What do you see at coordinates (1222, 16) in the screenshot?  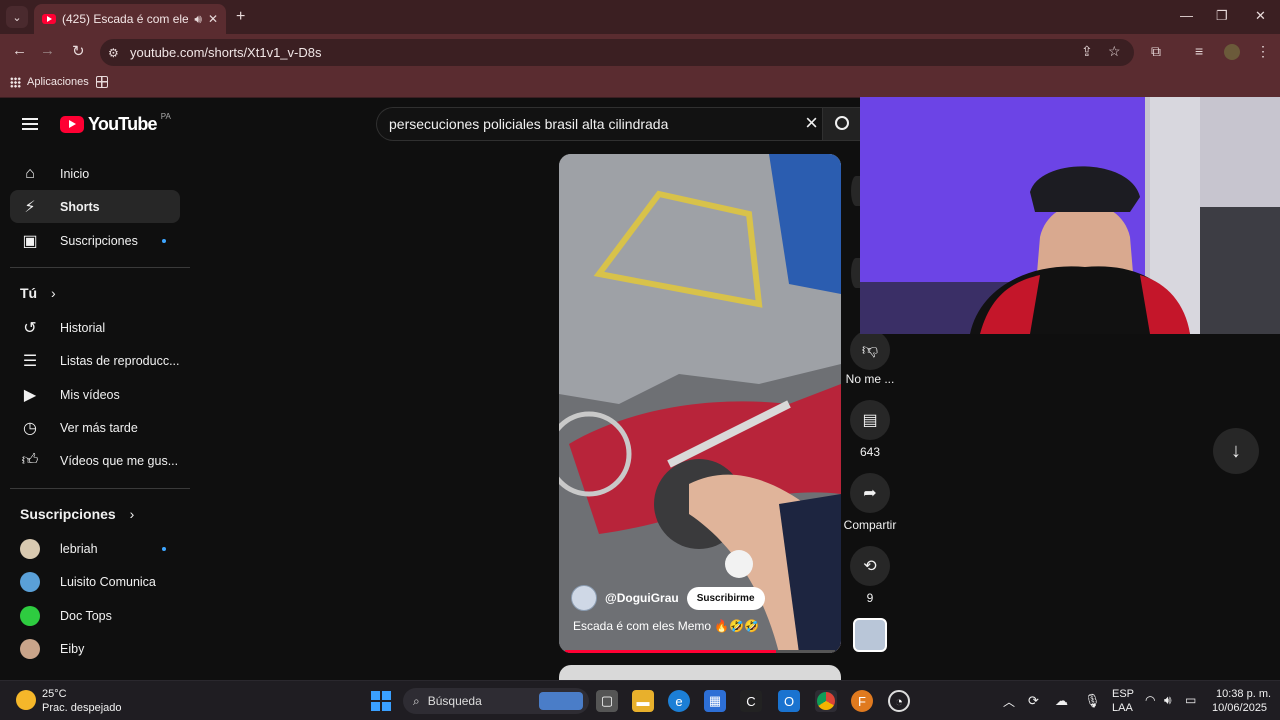 I see `maximize-icon: ❐` at bounding box center [1222, 16].